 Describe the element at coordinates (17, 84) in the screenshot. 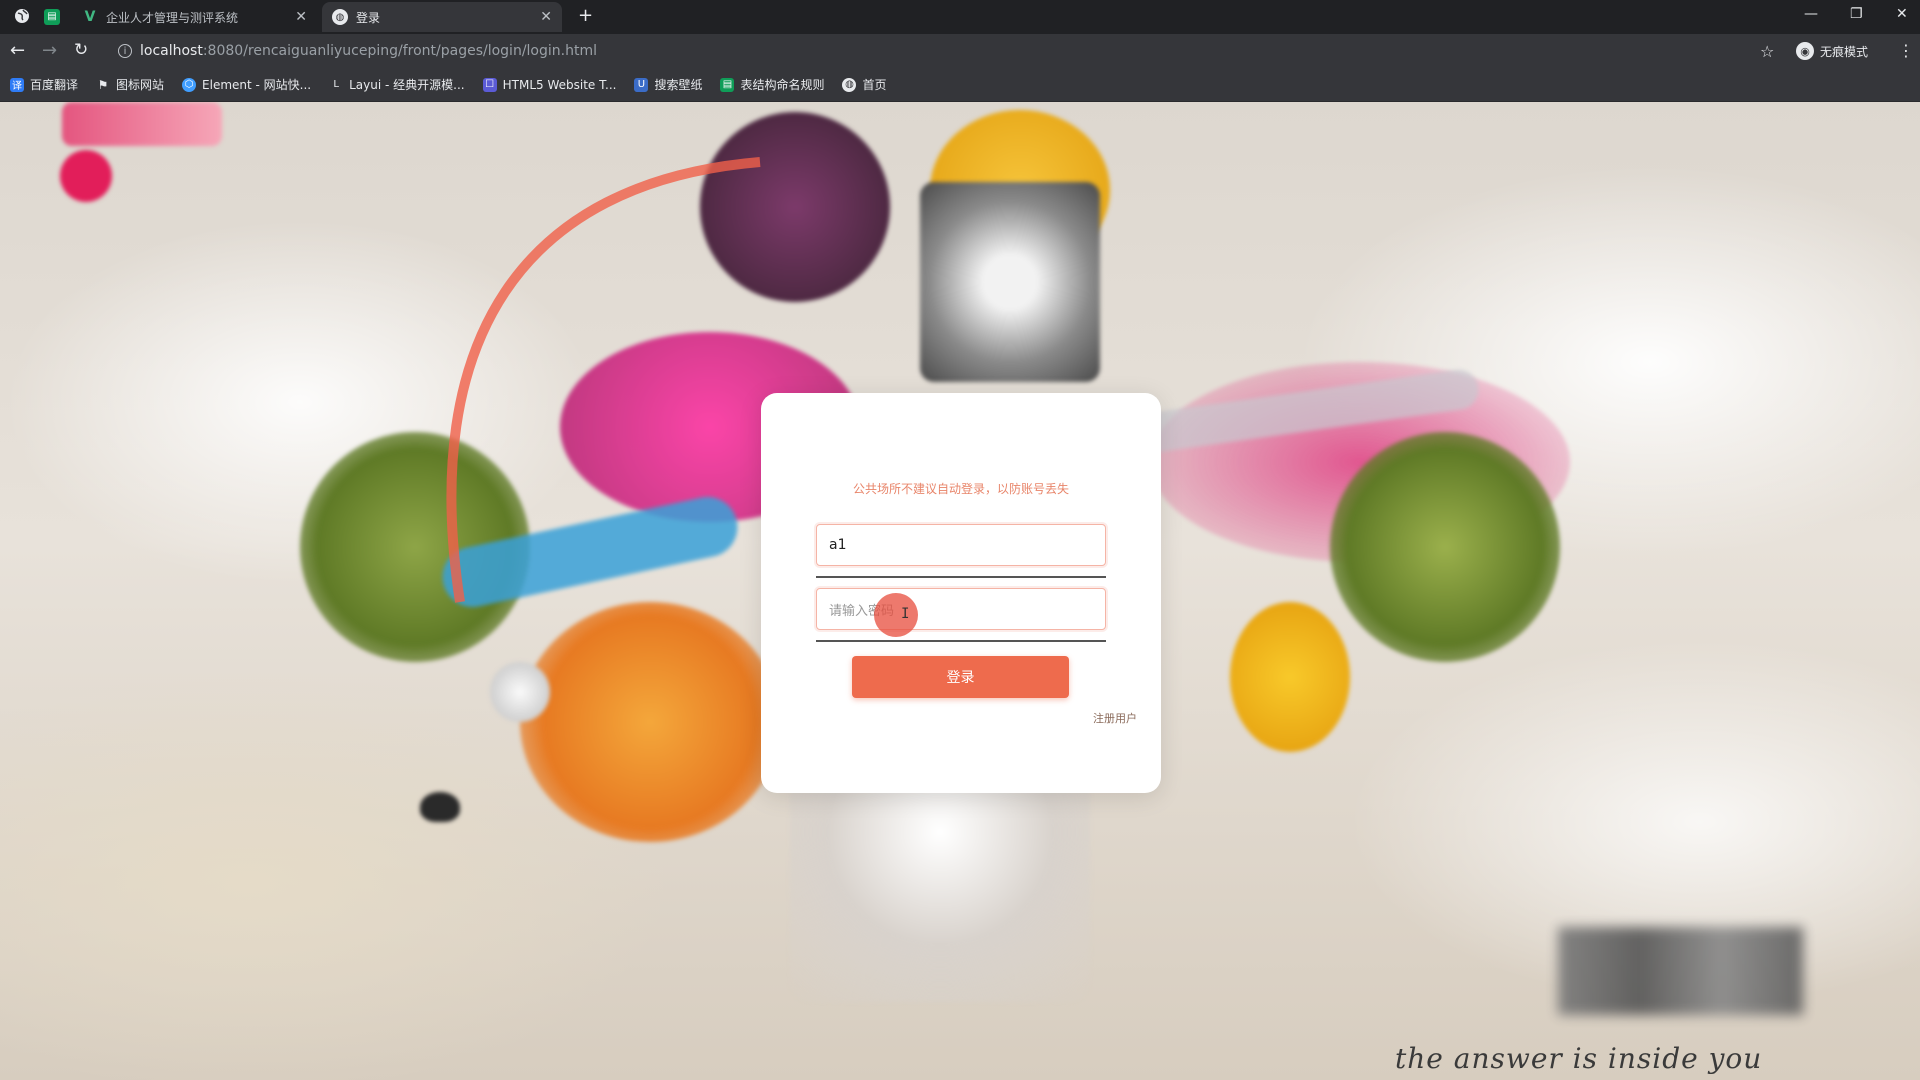

I see `translate-icon: 译` at that location.